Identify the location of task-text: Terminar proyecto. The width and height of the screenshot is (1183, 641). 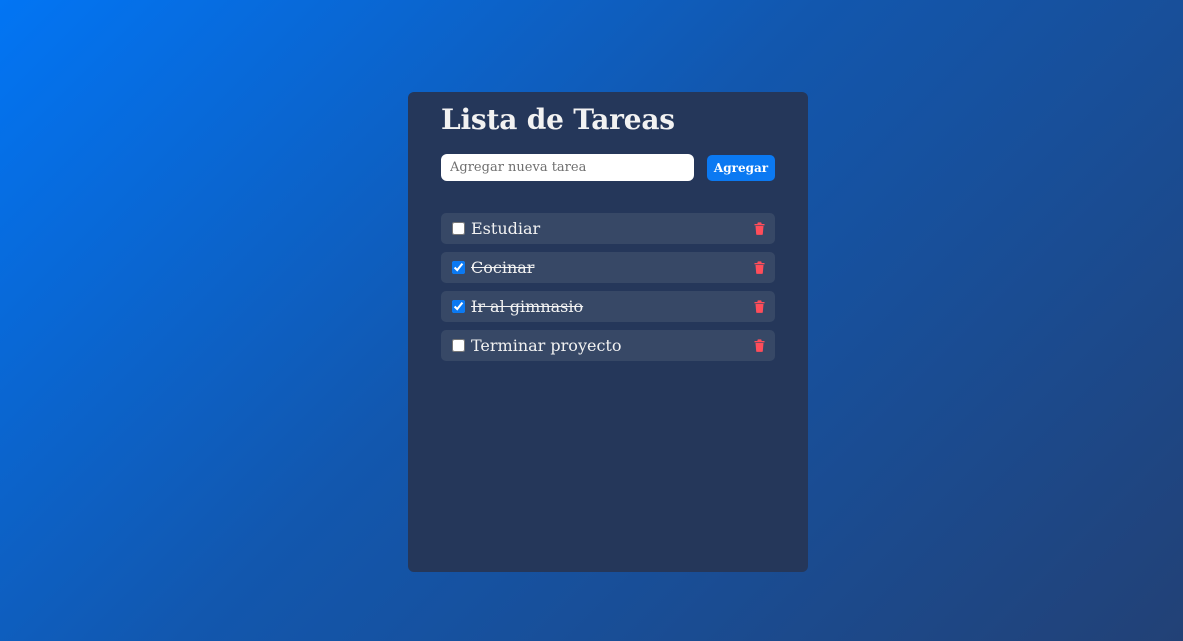
(546, 345).